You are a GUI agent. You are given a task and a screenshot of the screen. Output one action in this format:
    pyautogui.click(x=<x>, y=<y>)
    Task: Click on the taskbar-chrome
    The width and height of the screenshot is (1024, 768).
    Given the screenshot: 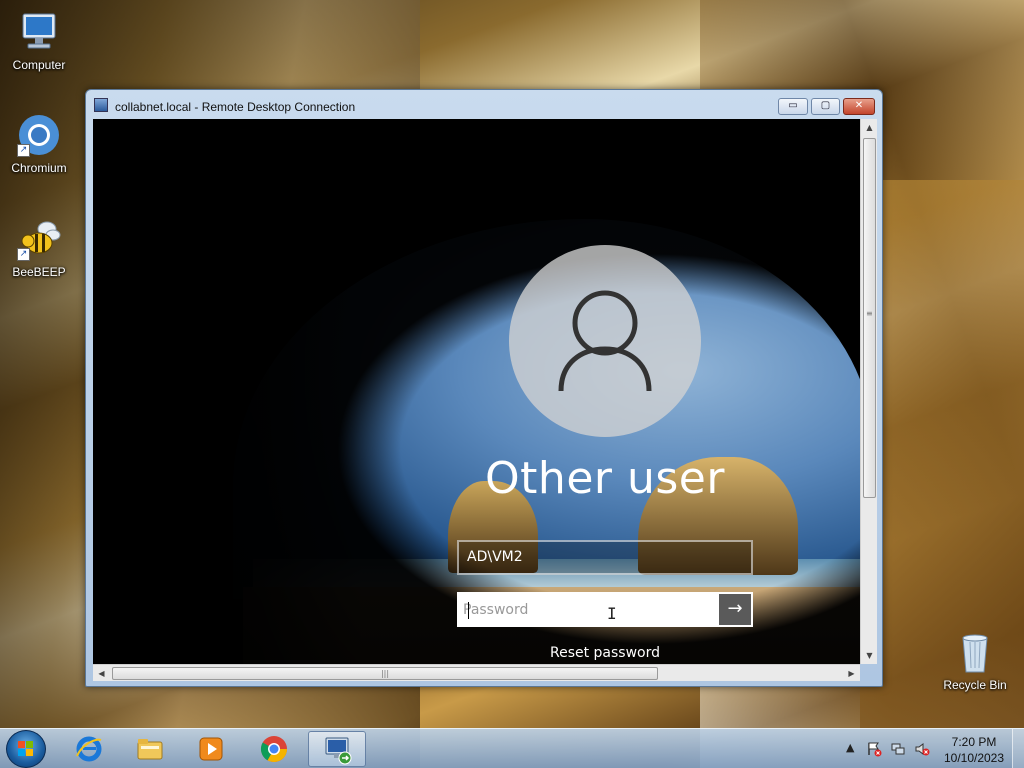 What is the action you would take?
    pyautogui.click(x=274, y=749)
    